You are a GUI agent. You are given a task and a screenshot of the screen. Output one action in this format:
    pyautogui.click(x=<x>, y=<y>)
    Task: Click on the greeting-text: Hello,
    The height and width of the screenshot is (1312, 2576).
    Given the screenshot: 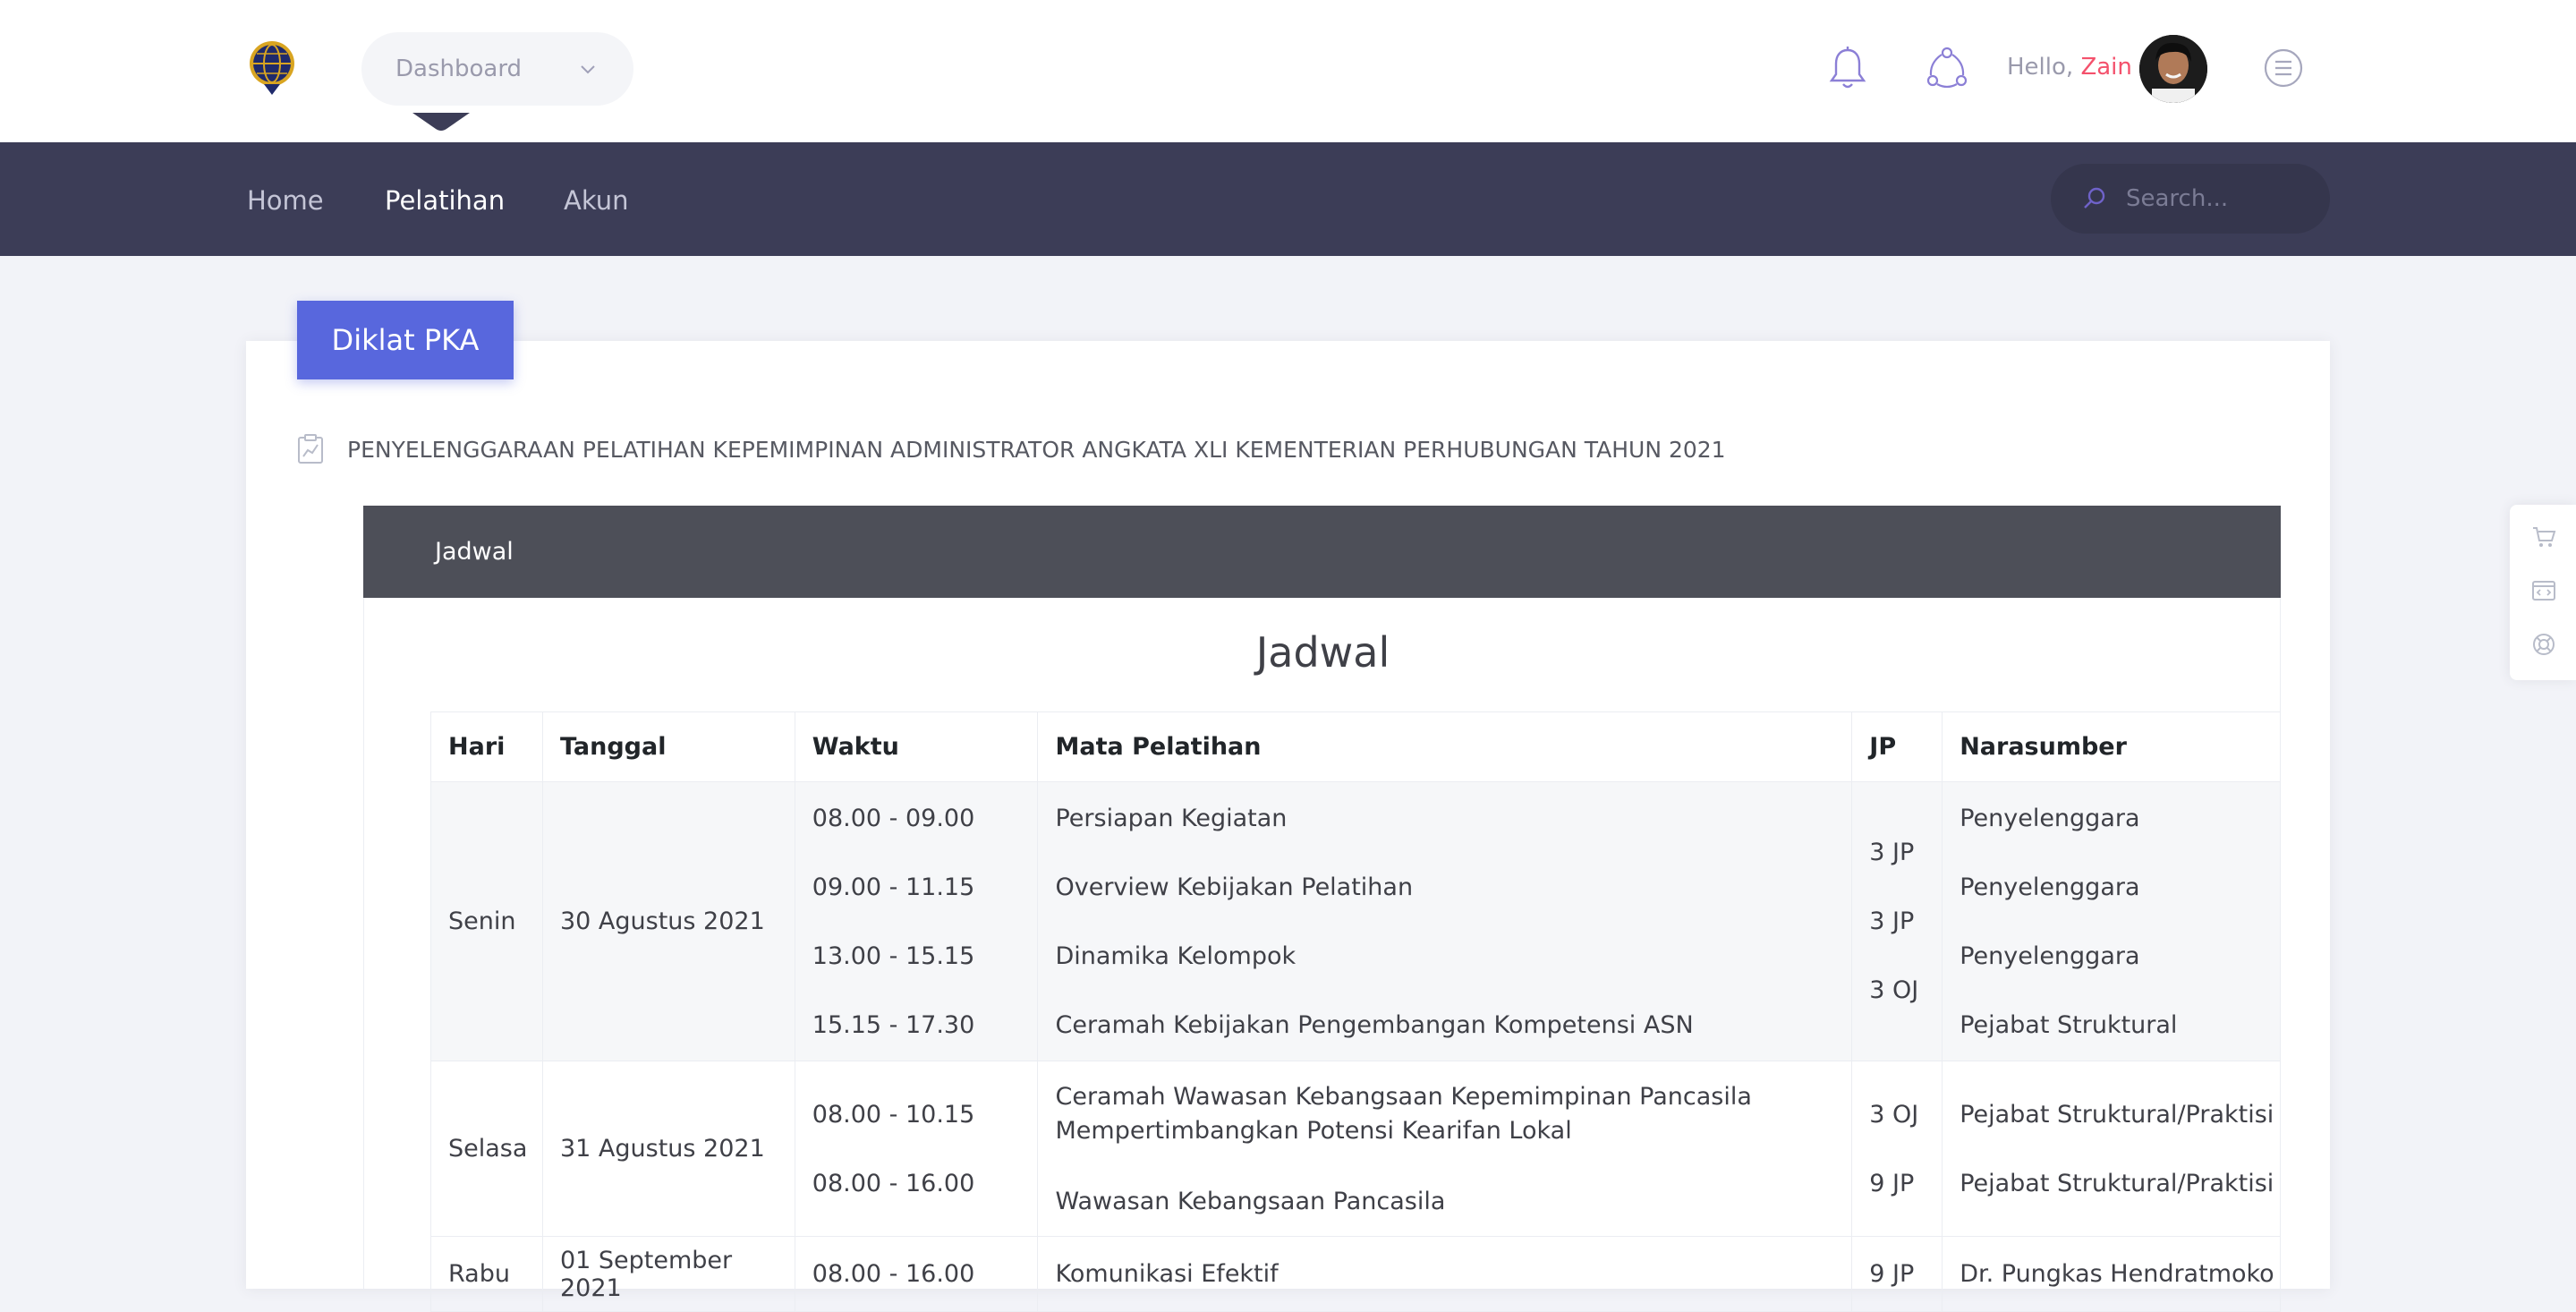 What is the action you would take?
    pyautogui.click(x=2040, y=67)
    